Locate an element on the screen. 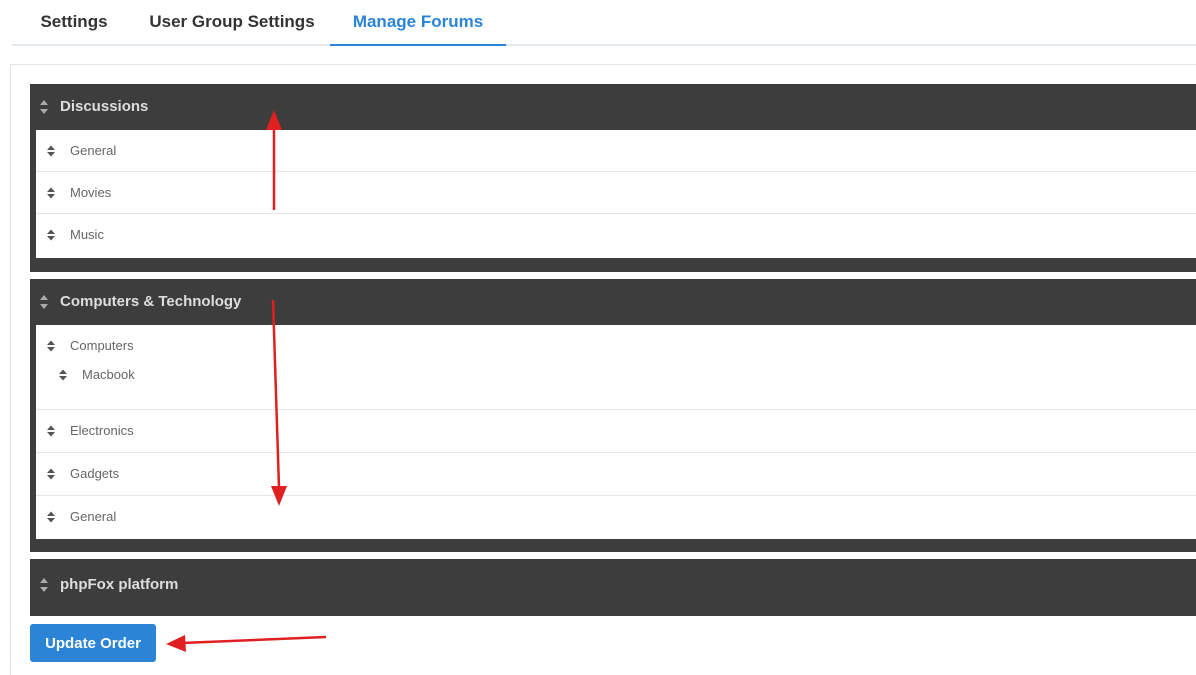  category-title: Discussions is located at coordinates (104, 106).